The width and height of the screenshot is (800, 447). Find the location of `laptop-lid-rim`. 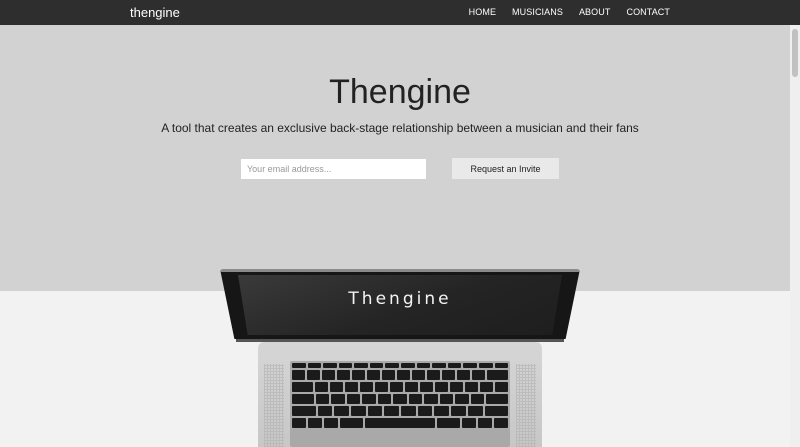

laptop-lid-rim is located at coordinates (400, 270).